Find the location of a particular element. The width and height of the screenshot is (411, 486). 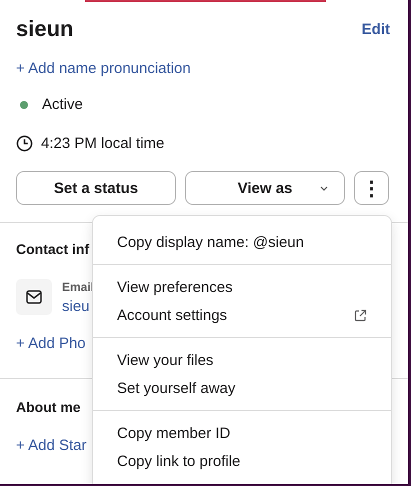

add-phone-link: + Add Pho is located at coordinates (51, 343).